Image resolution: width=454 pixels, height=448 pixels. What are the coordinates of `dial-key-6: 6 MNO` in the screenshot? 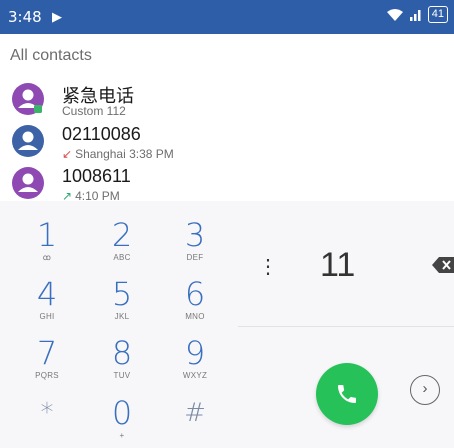 It's located at (195, 299).